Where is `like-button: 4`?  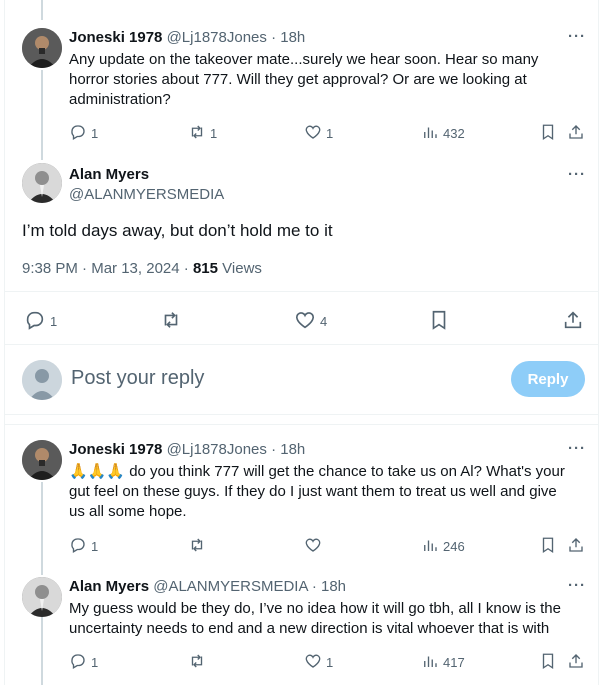
like-button: 4 is located at coordinates (310, 321).